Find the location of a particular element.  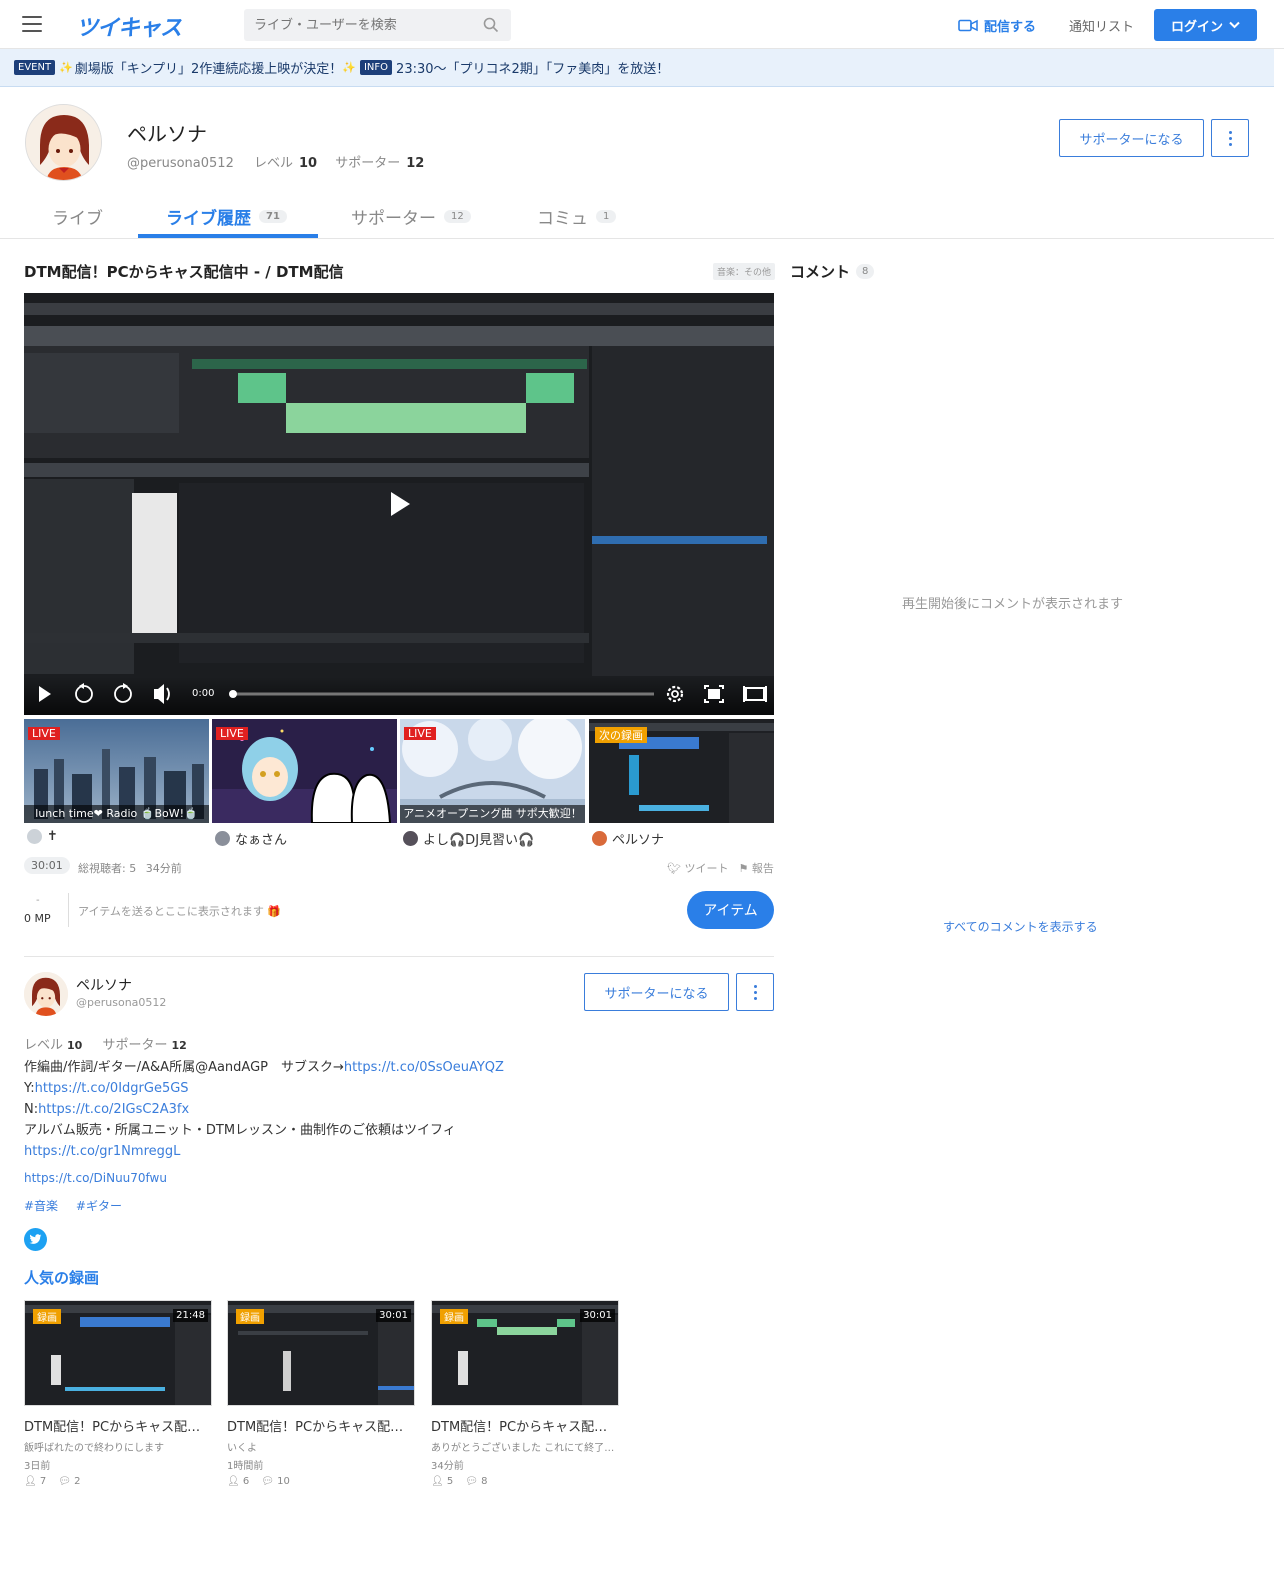

related-thumbnail: LIVE is located at coordinates (304, 771).